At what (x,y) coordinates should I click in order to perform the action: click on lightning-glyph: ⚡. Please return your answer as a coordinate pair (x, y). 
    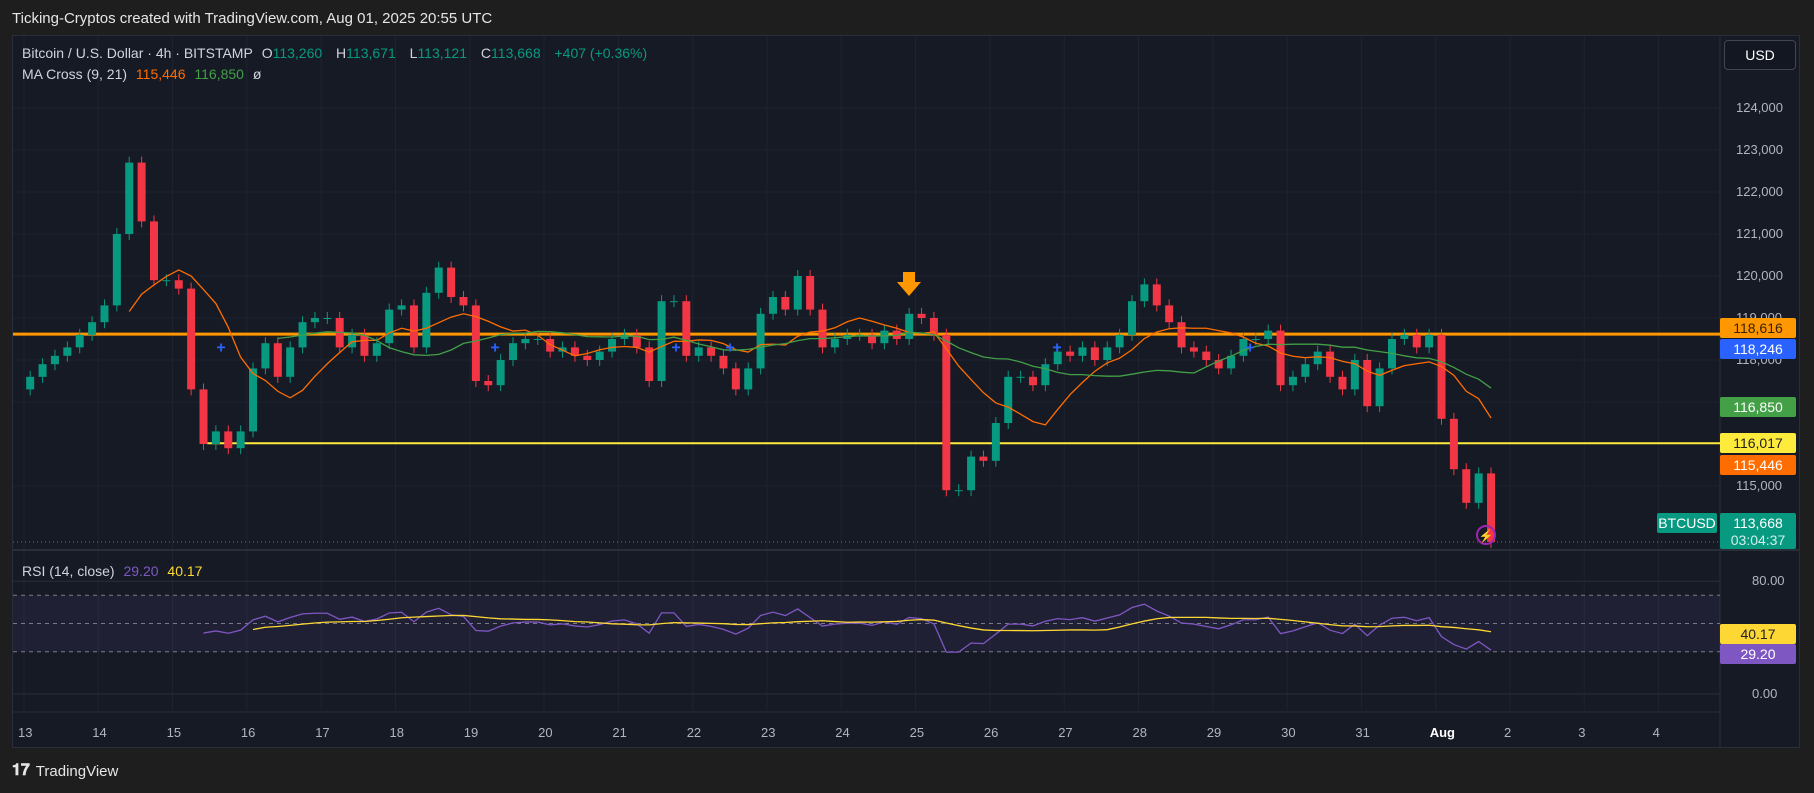
    Looking at the image, I should click on (1486, 536).